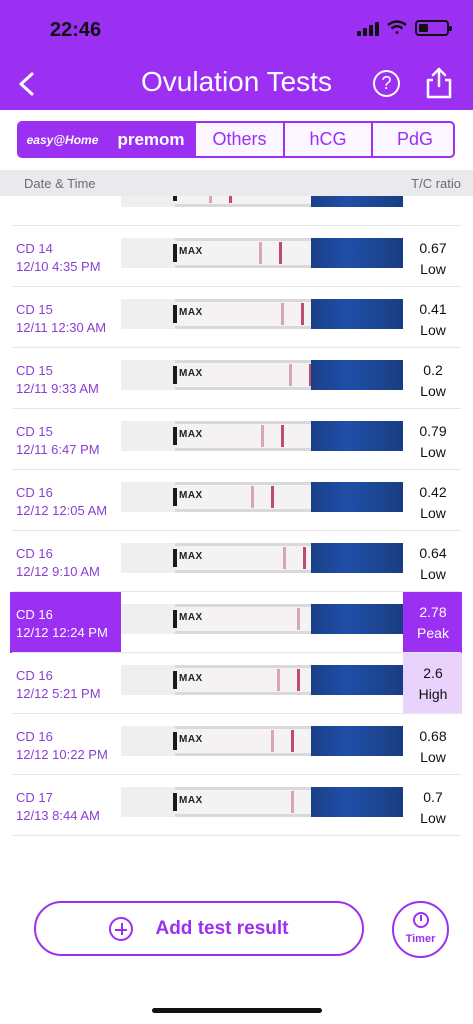 The height and width of the screenshot is (1024, 473). What do you see at coordinates (413, 139) in the screenshot?
I see `tab-pdg: PdG` at bounding box center [413, 139].